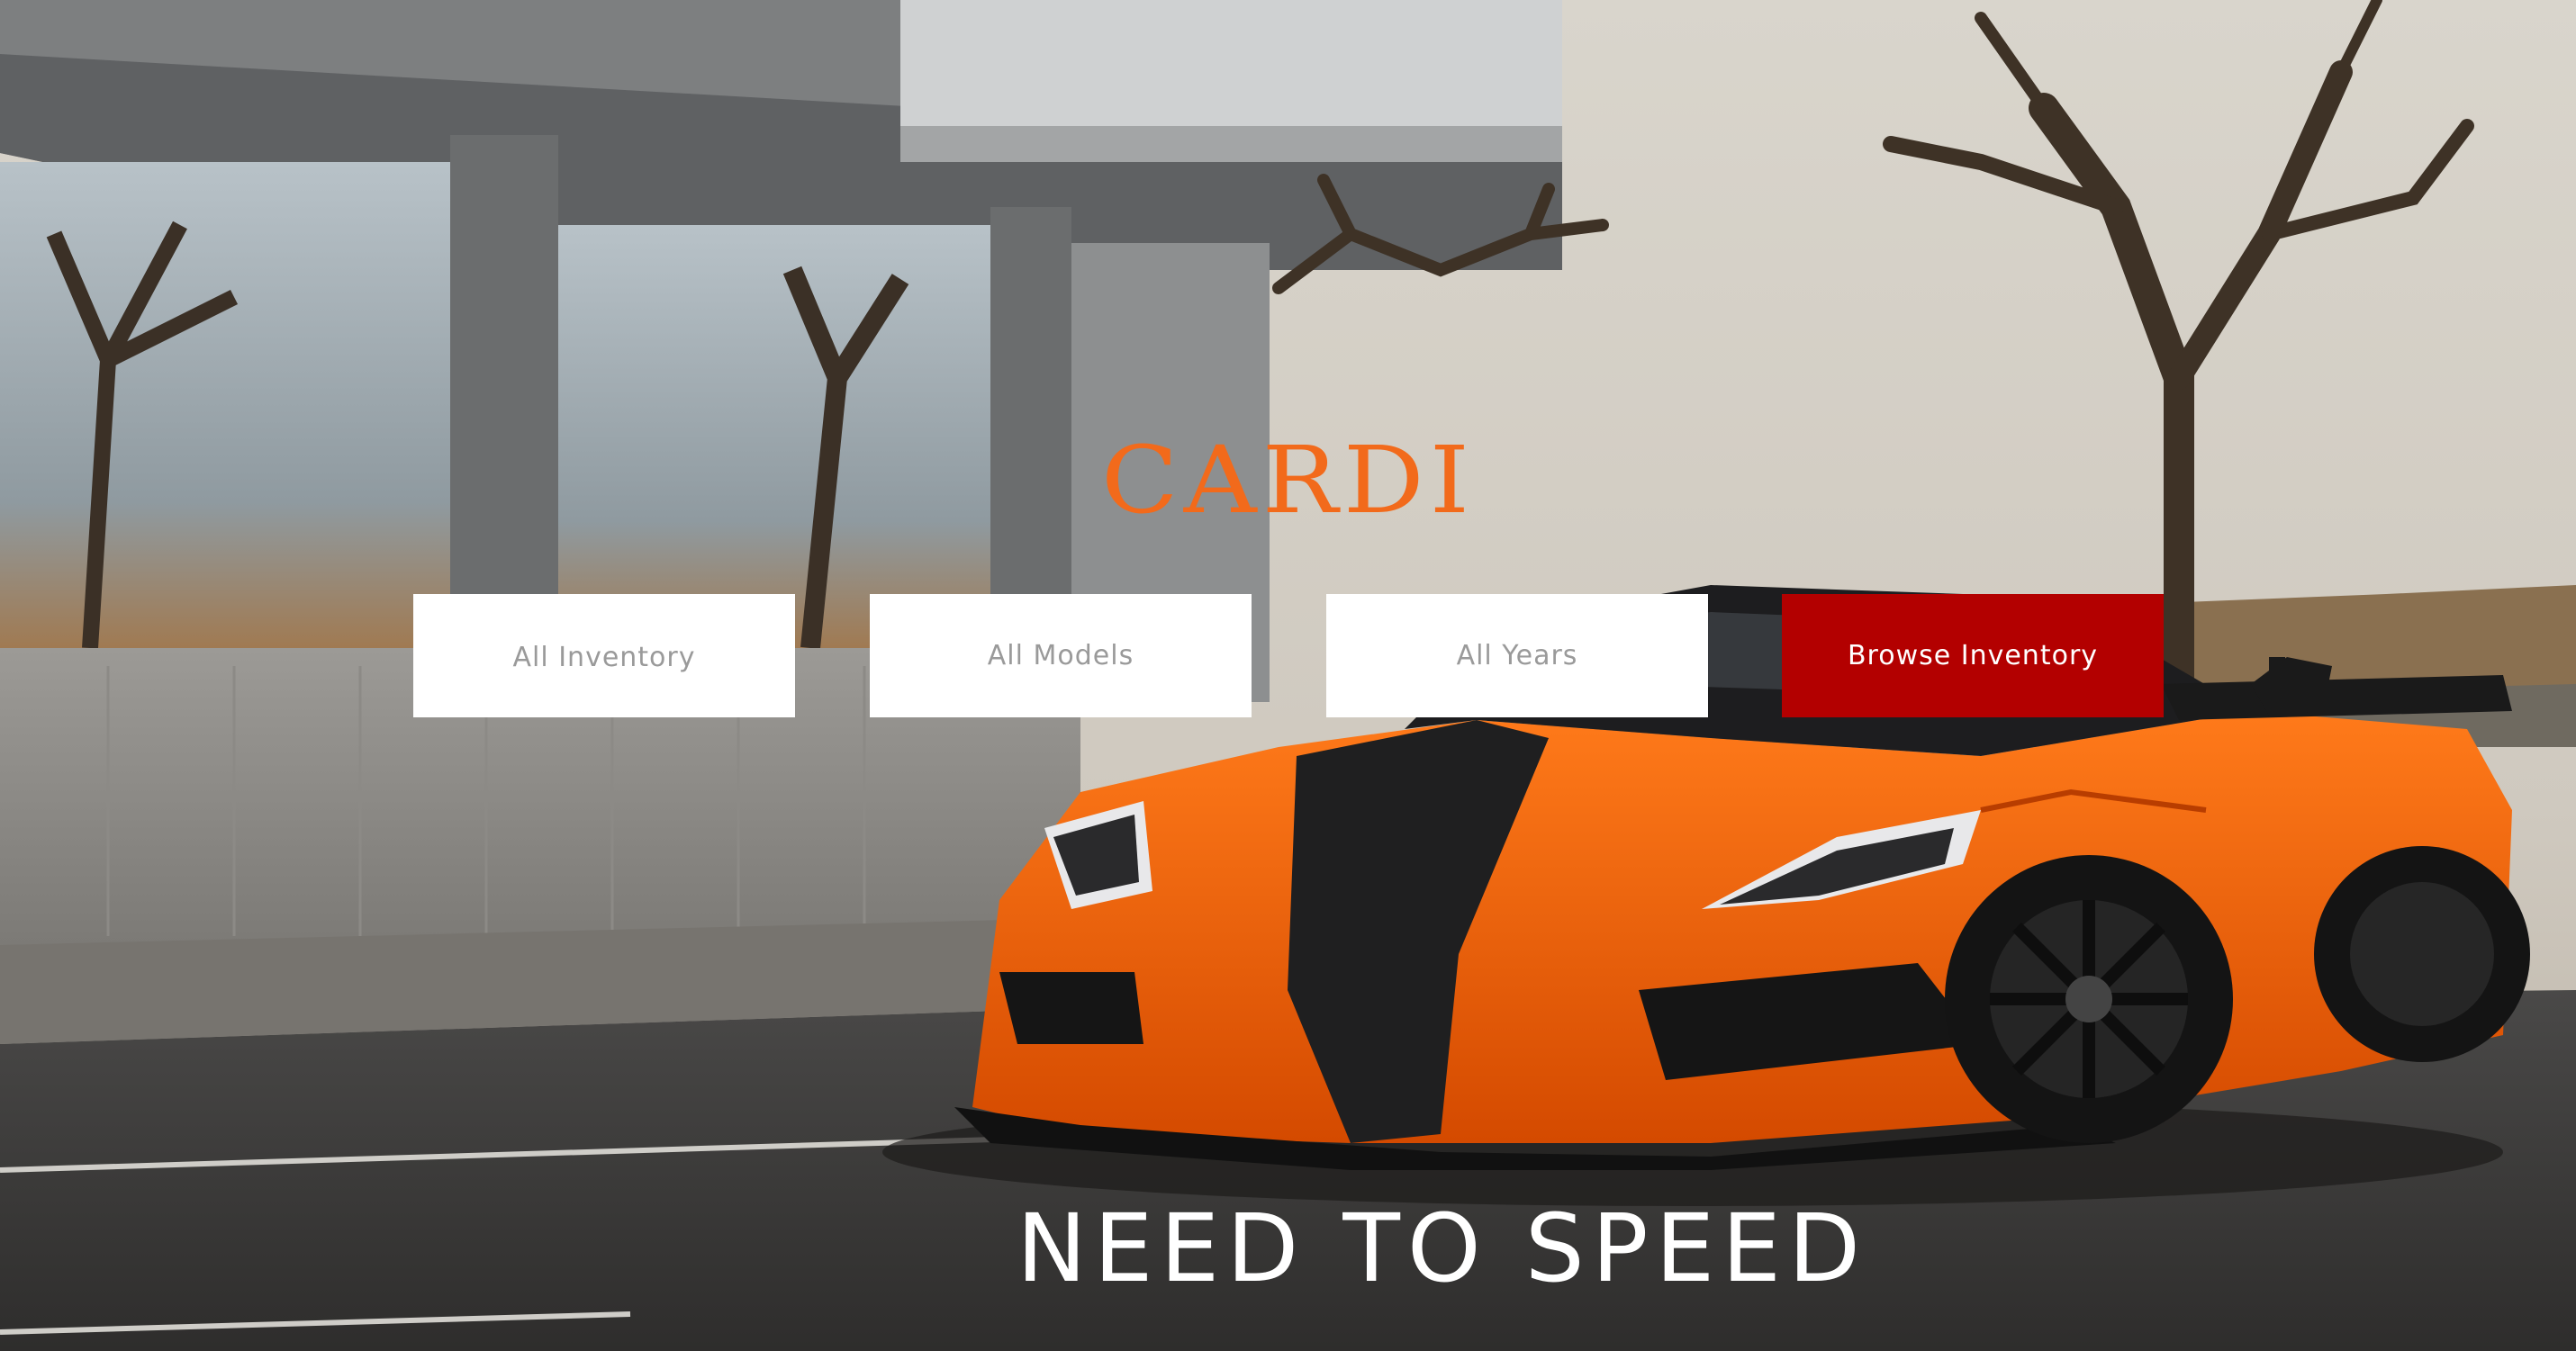  Describe the element at coordinates (1973, 656) in the screenshot. I see `browse-inventory-button: Browse Inventory` at that location.